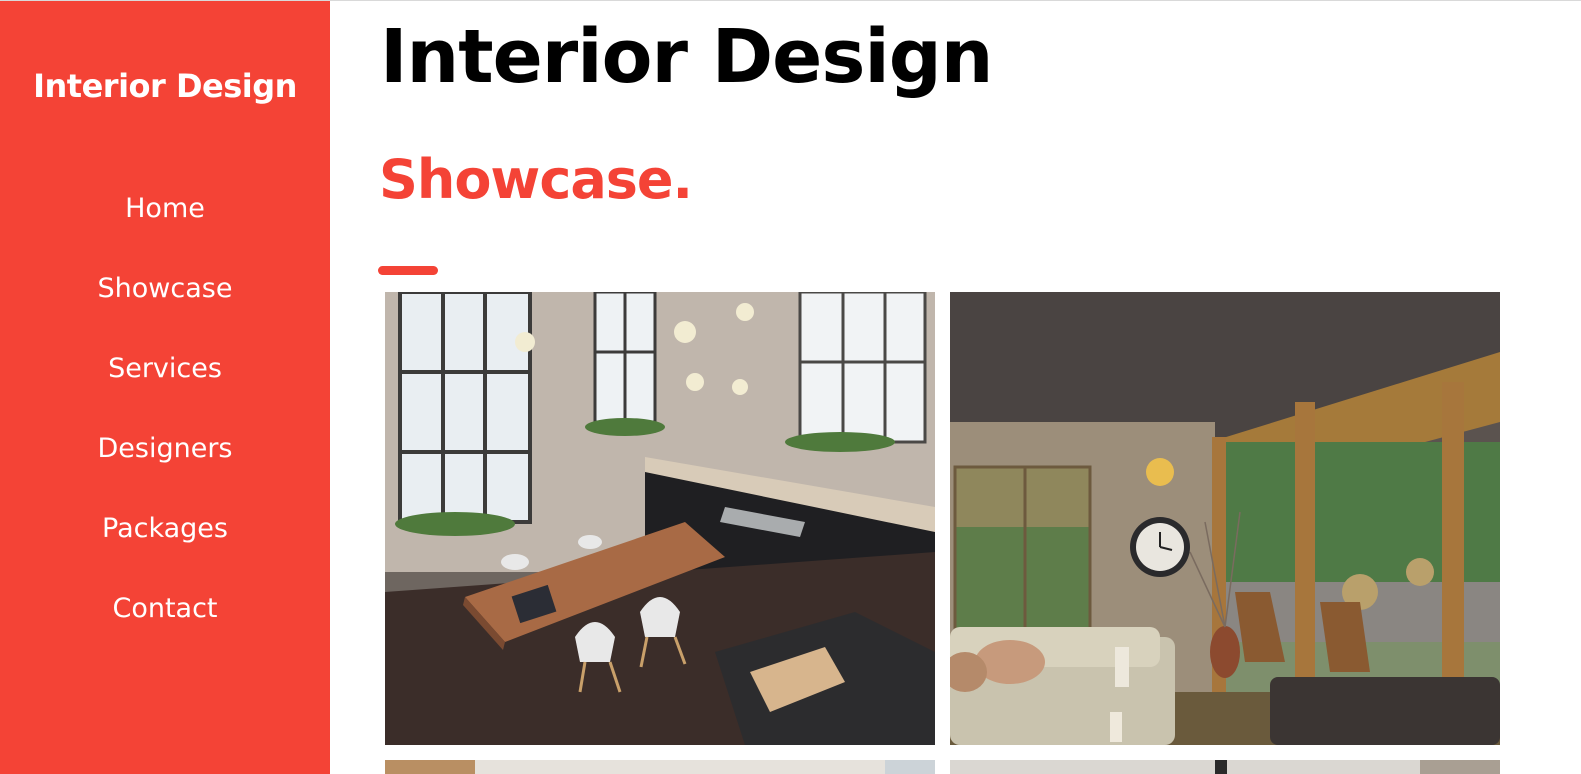  What do you see at coordinates (165, 629) in the screenshot?
I see `nav-link-contact: Contact` at bounding box center [165, 629].